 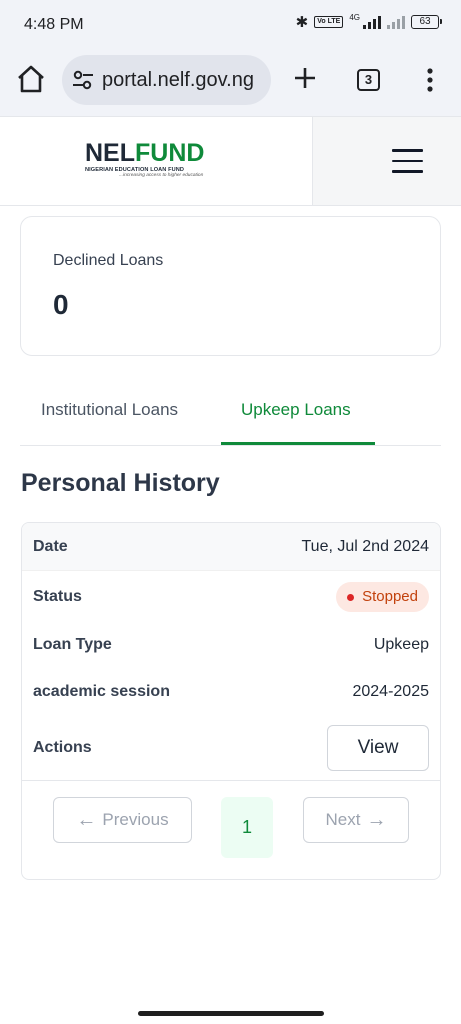 What do you see at coordinates (230, 412) in the screenshot?
I see `loan-tabs: Institutional Loans Upkeep Loans` at bounding box center [230, 412].